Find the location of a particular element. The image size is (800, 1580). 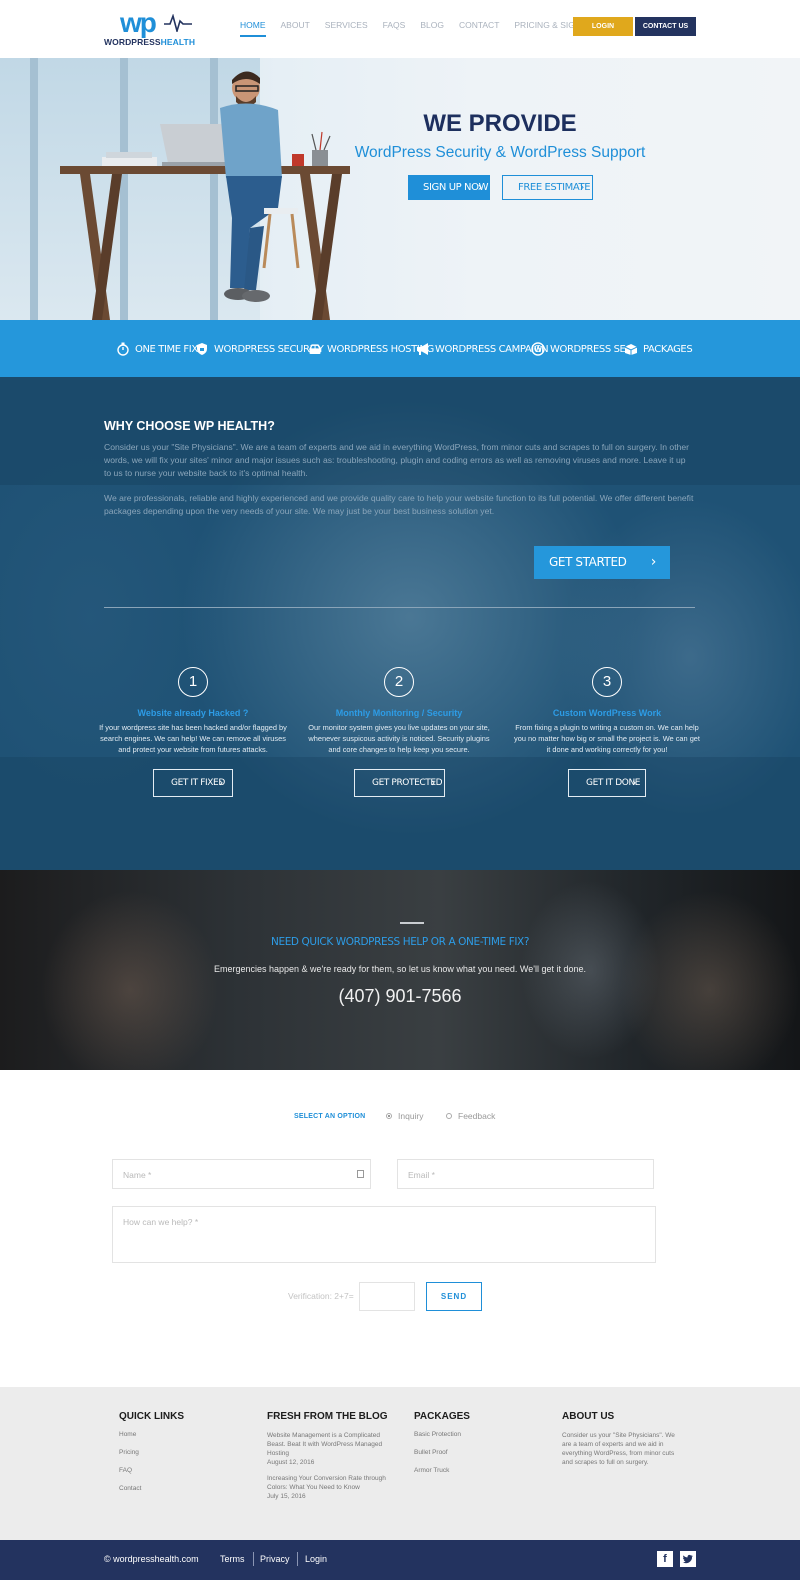

logo-text: WORDPRESSHEALTH is located at coordinates (150, 42).